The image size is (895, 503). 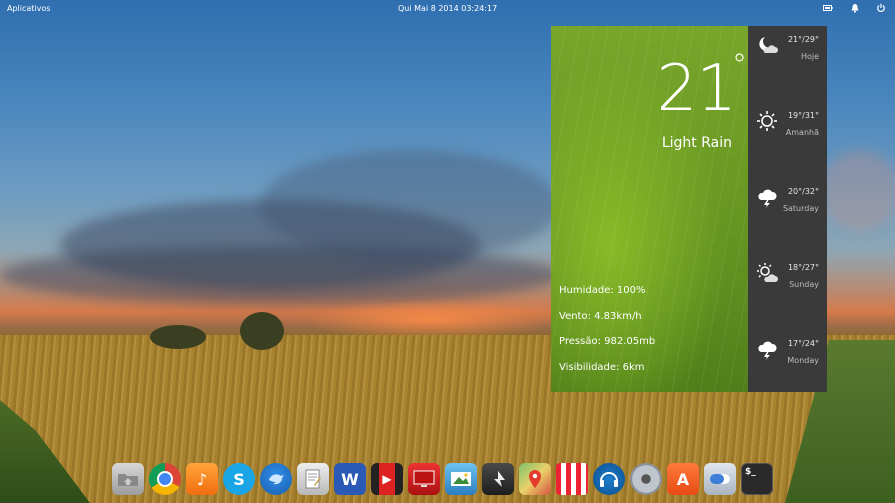 I want to click on terminal-glyph: $_, so click(x=750, y=472).